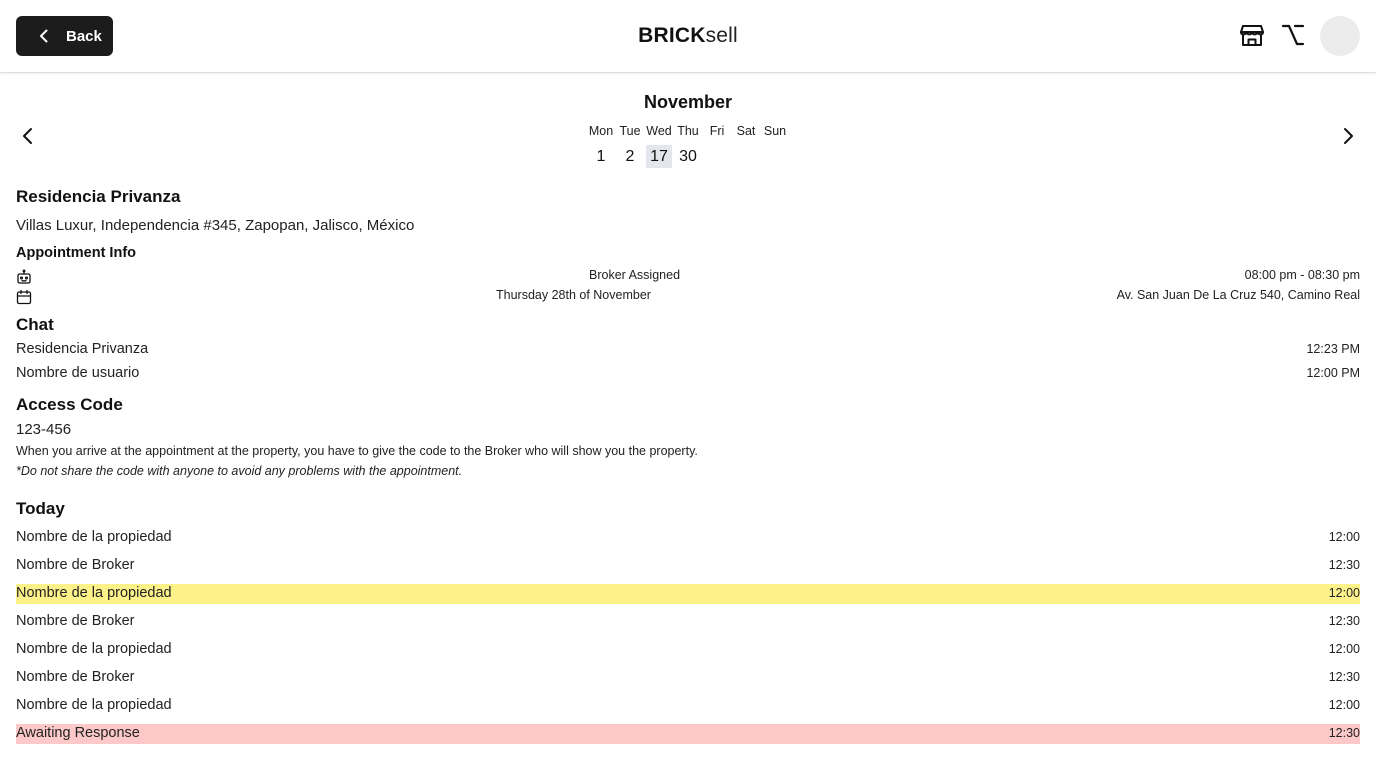  I want to click on appointment-location: Av. San Juan De La Cruz 540, Camino Real, so click(1238, 295).